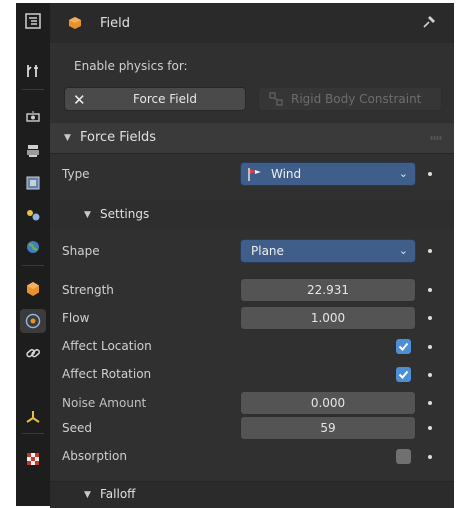 This screenshot has height=508, width=460. Describe the element at coordinates (33, 151) in the screenshot. I see `output-icon` at that location.